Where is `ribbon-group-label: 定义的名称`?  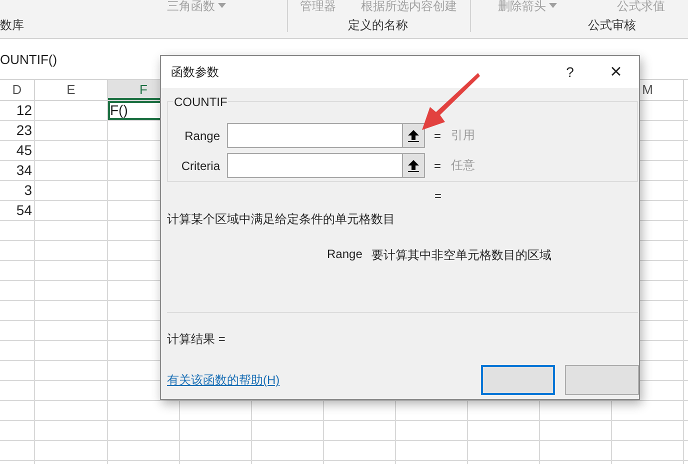 ribbon-group-label: 定义的名称 is located at coordinates (378, 25).